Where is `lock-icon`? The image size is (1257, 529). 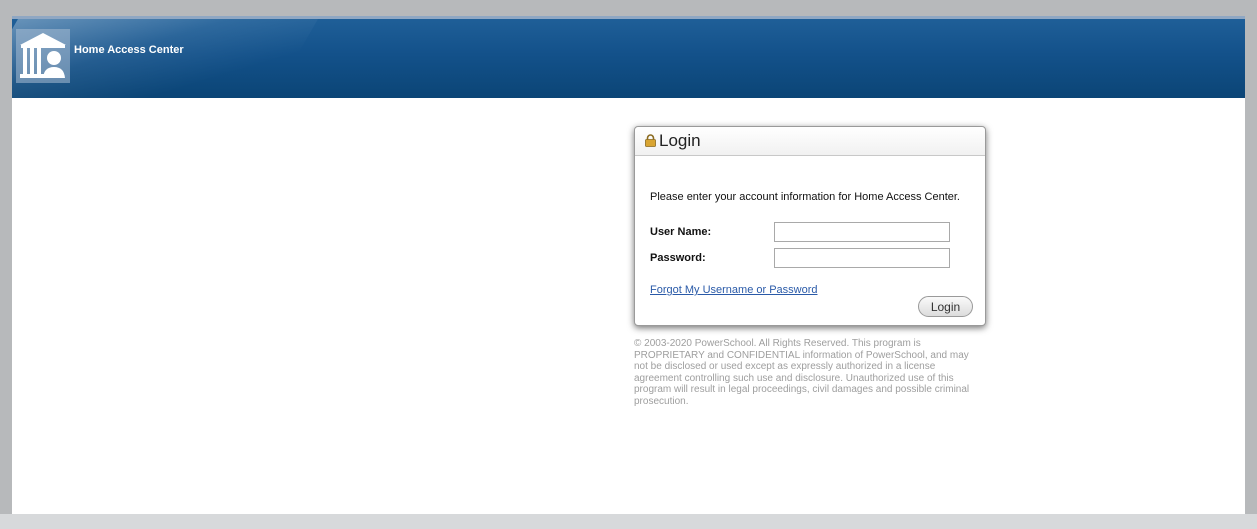
lock-icon is located at coordinates (650, 140).